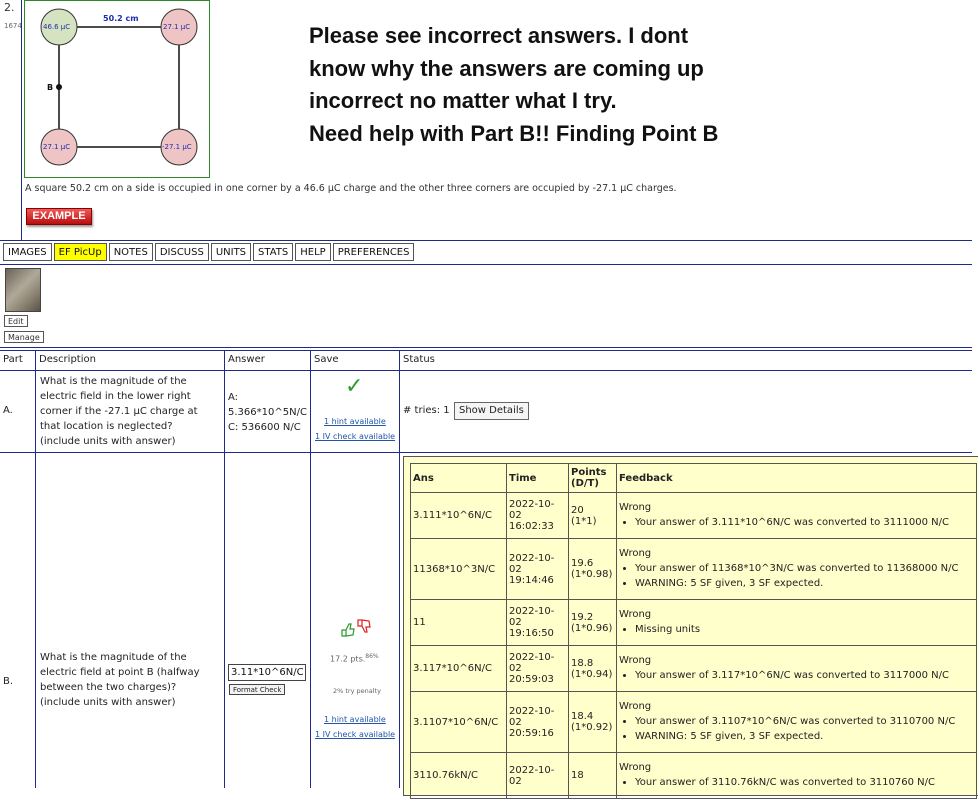 The image size is (978, 799). I want to click on tab-discuss: DISCUSS, so click(181, 252).